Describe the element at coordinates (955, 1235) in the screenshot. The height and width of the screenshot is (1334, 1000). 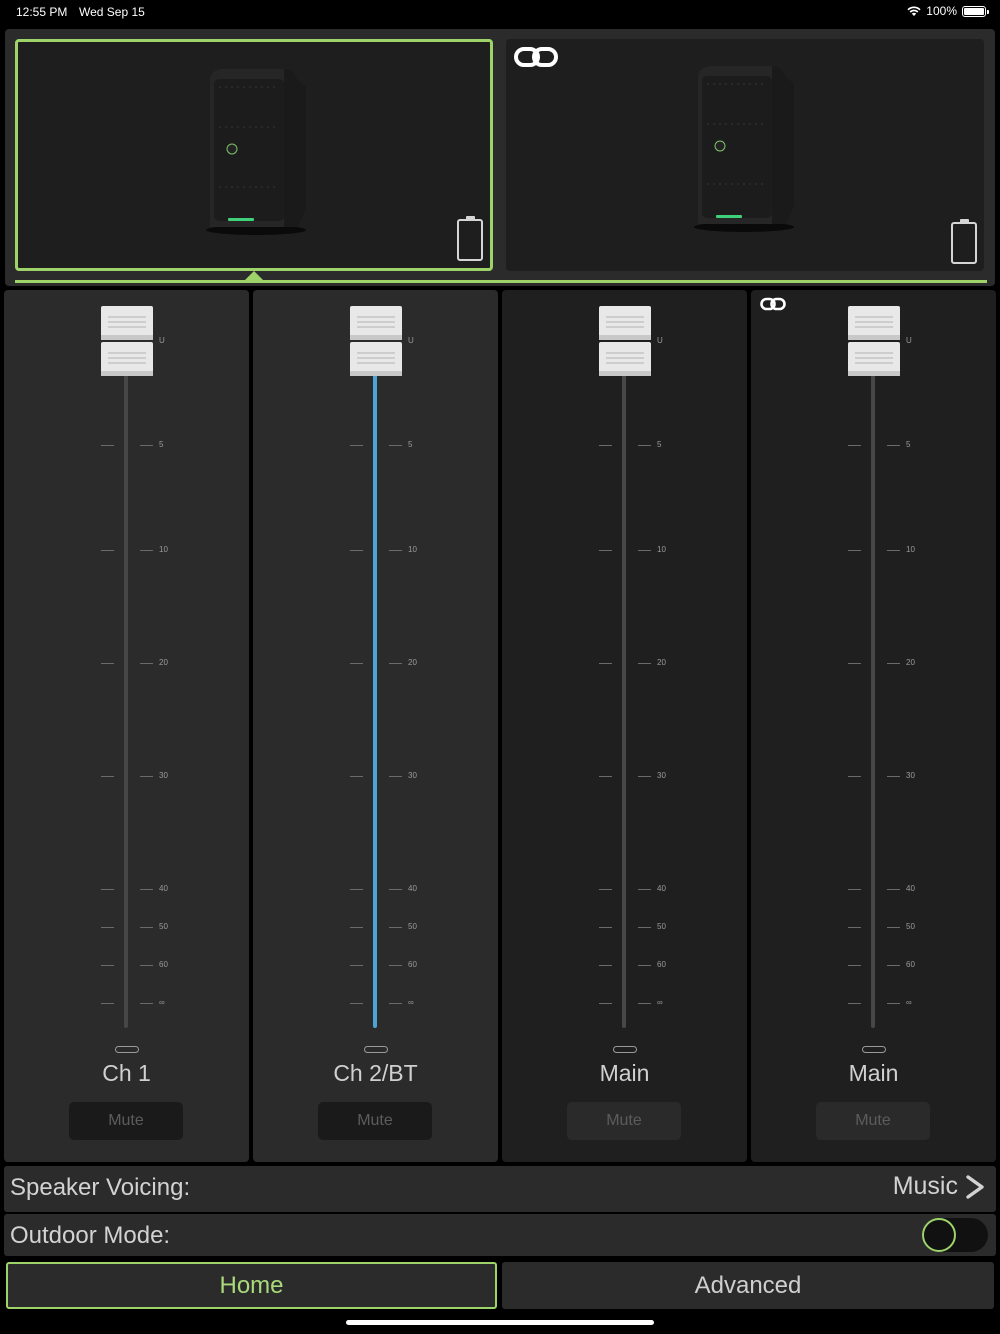
I see `outdoor-mode-toggle` at that location.